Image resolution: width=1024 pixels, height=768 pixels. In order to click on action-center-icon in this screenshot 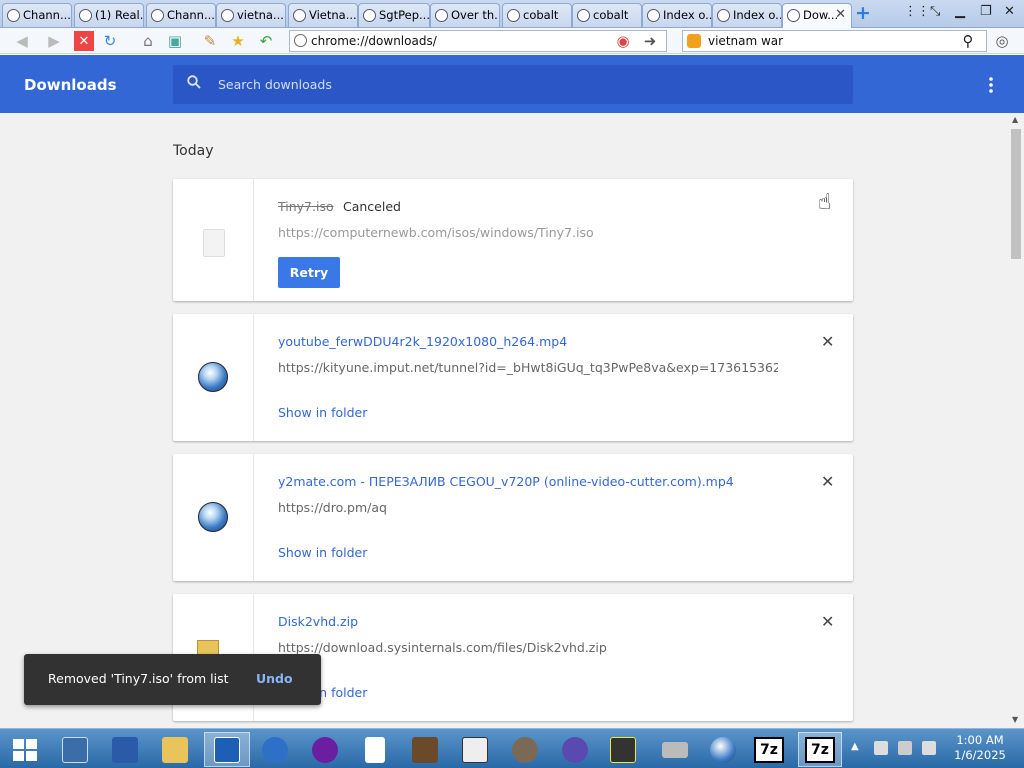, I will do `click(881, 748)`.